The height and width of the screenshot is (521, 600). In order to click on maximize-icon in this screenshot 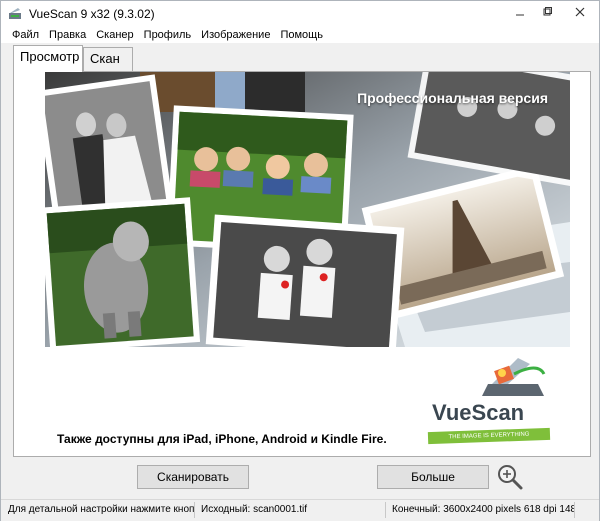, I will do `click(547, 10)`.